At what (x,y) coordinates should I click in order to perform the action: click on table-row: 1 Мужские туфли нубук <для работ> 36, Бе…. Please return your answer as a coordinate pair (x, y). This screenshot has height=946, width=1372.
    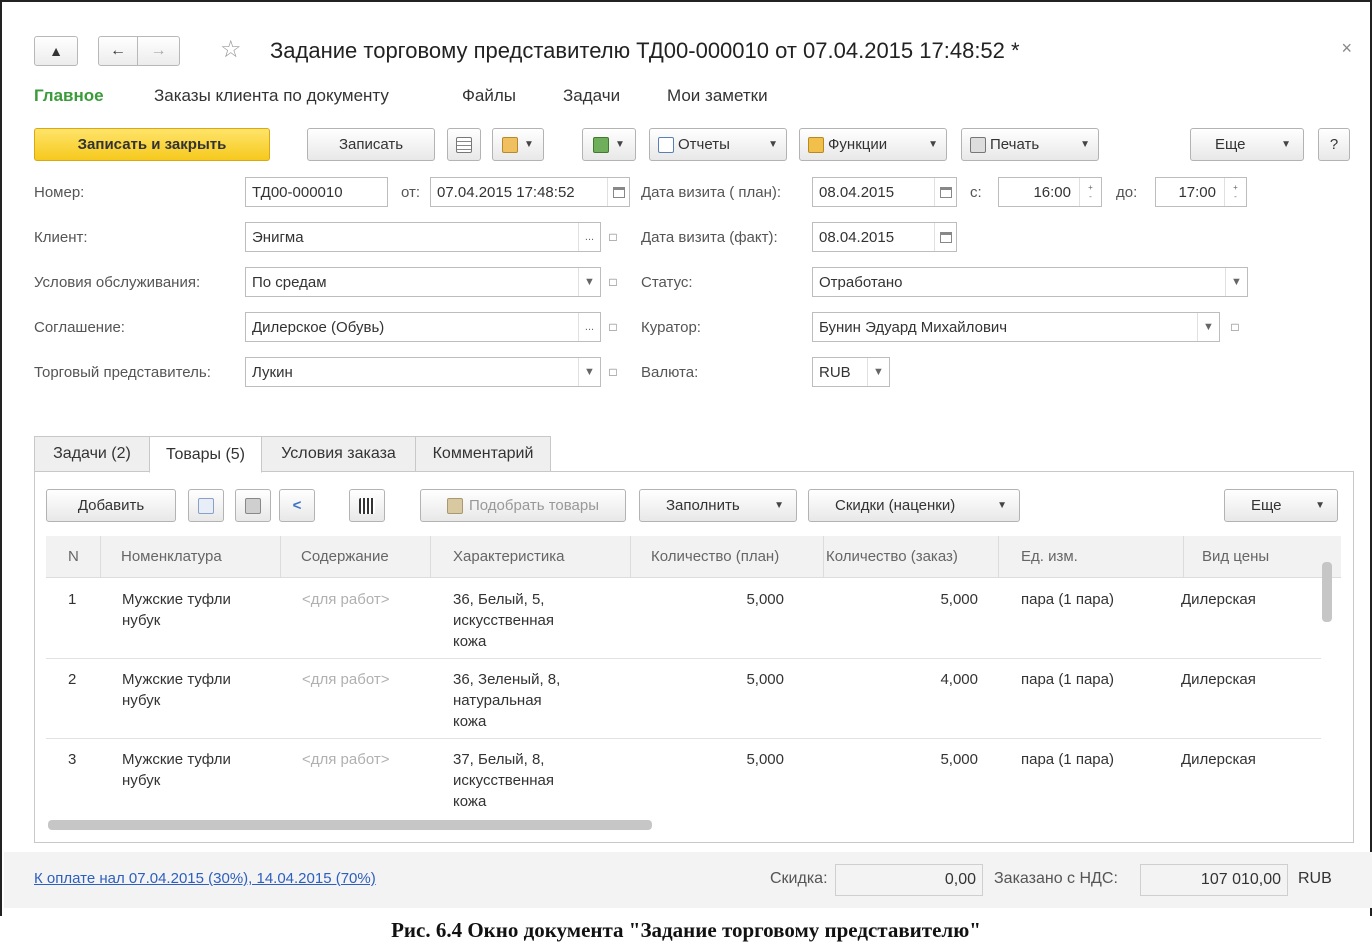
    Looking at the image, I should click on (683, 619).